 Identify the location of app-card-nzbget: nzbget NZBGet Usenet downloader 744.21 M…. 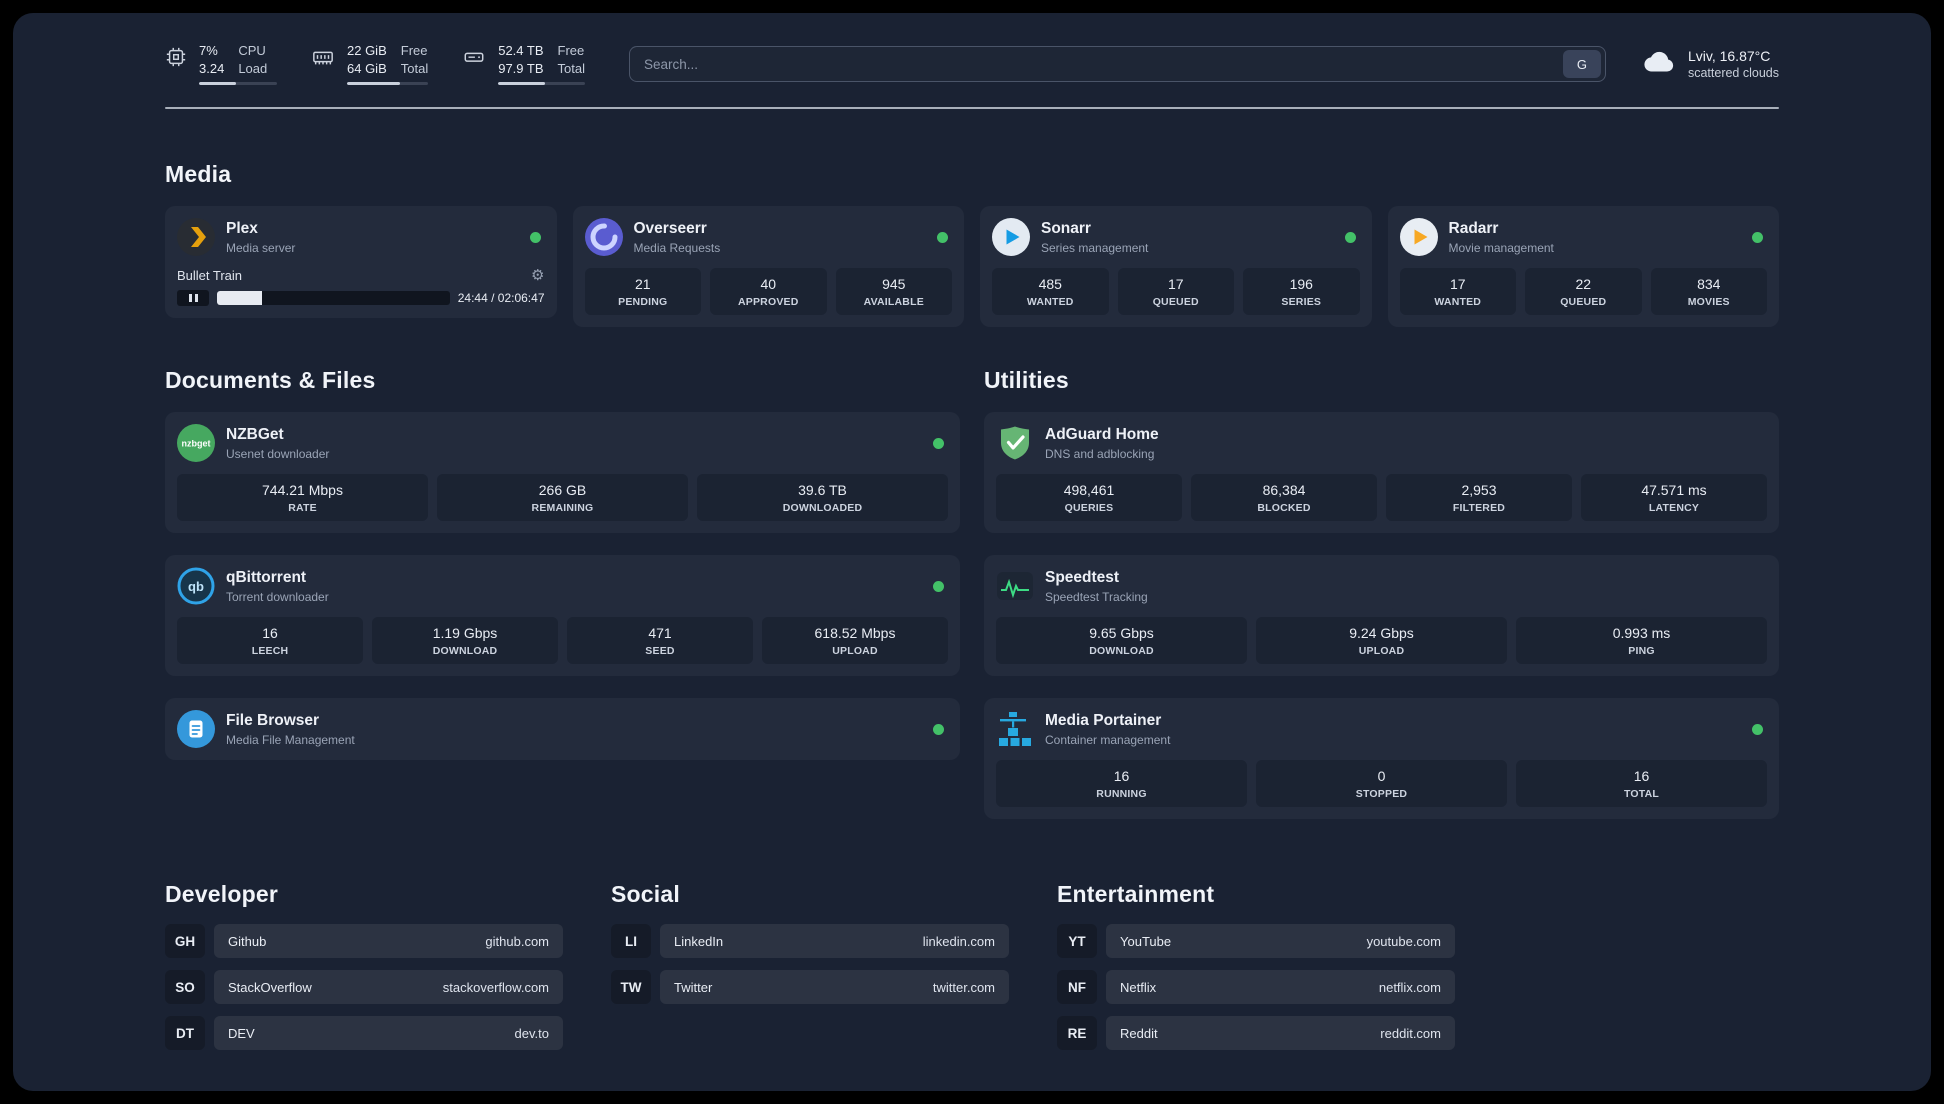
(562, 472).